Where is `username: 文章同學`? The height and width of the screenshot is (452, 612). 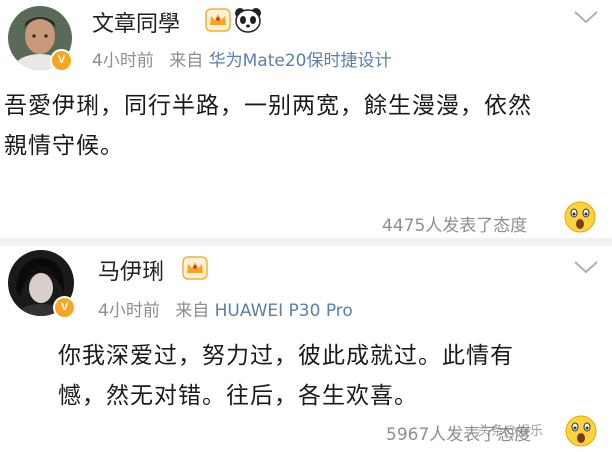
username: 文章同學 is located at coordinates (136, 22).